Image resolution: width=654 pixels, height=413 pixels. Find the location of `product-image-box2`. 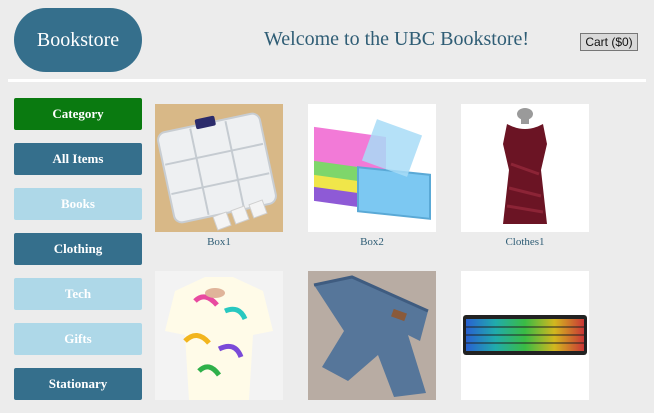

product-image-box2 is located at coordinates (372, 168).